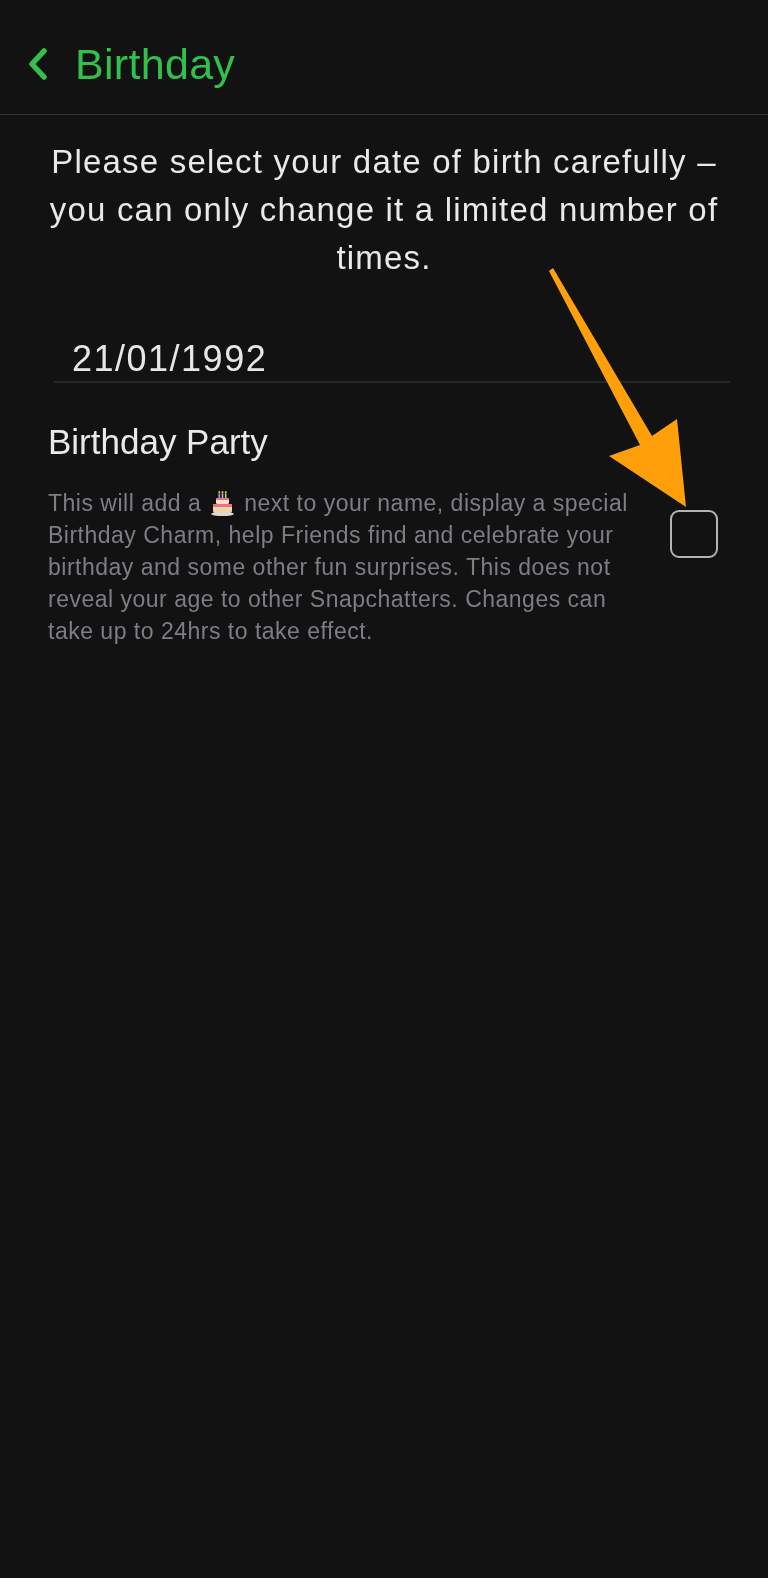 Image resolution: width=768 pixels, height=1578 pixels. What do you see at coordinates (158, 442) in the screenshot?
I see `section-title: Birthday Party` at bounding box center [158, 442].